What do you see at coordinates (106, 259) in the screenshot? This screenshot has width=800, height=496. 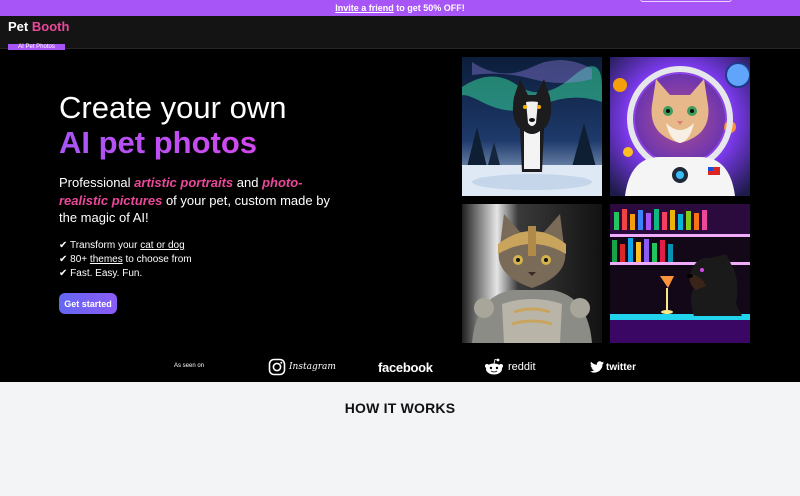 I see `themes-link: themes` at bounding box center [106, 259].